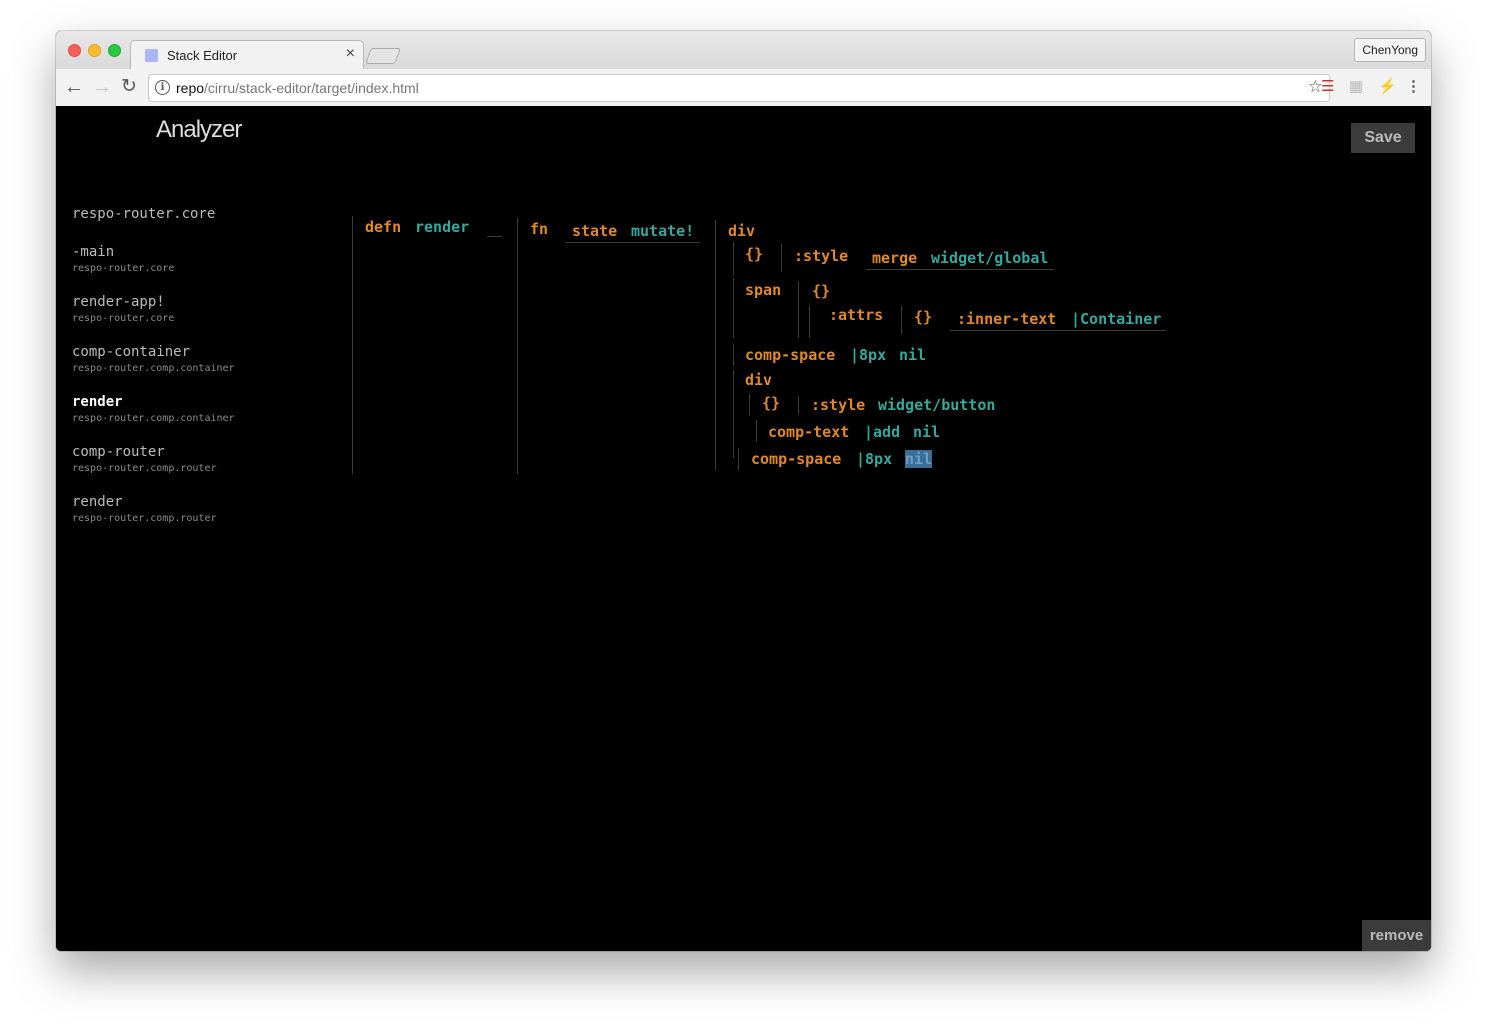 The width and height of the screenshot is (1487, 1031). Describe the element at coordinates (129, 87) in the screenshot. I see `reload-icon: ↻` at that location.